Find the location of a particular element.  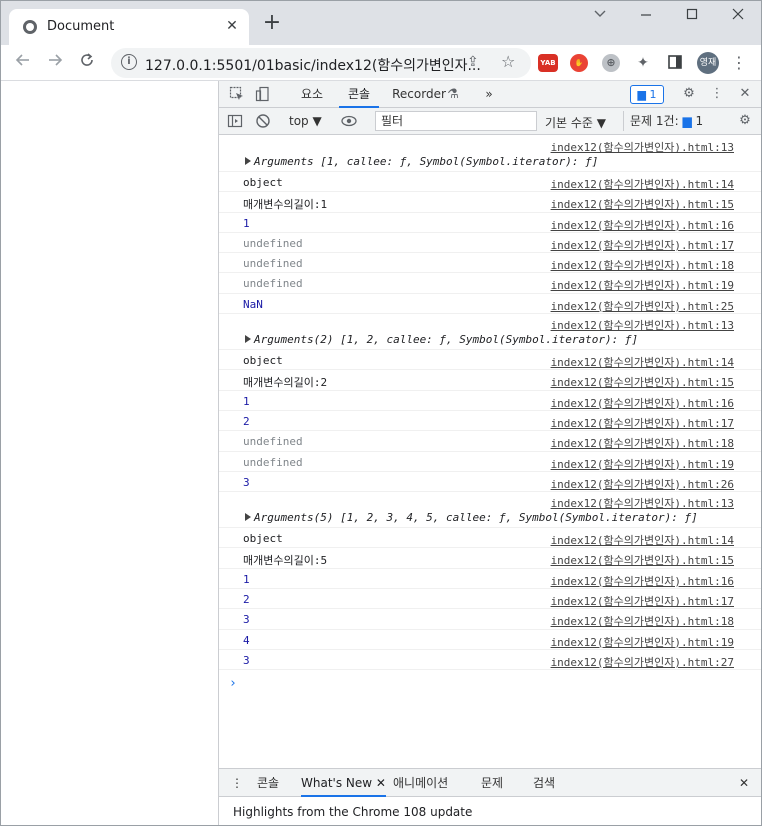

gear-icon: ⚙ is located at coordinates (689, 94).